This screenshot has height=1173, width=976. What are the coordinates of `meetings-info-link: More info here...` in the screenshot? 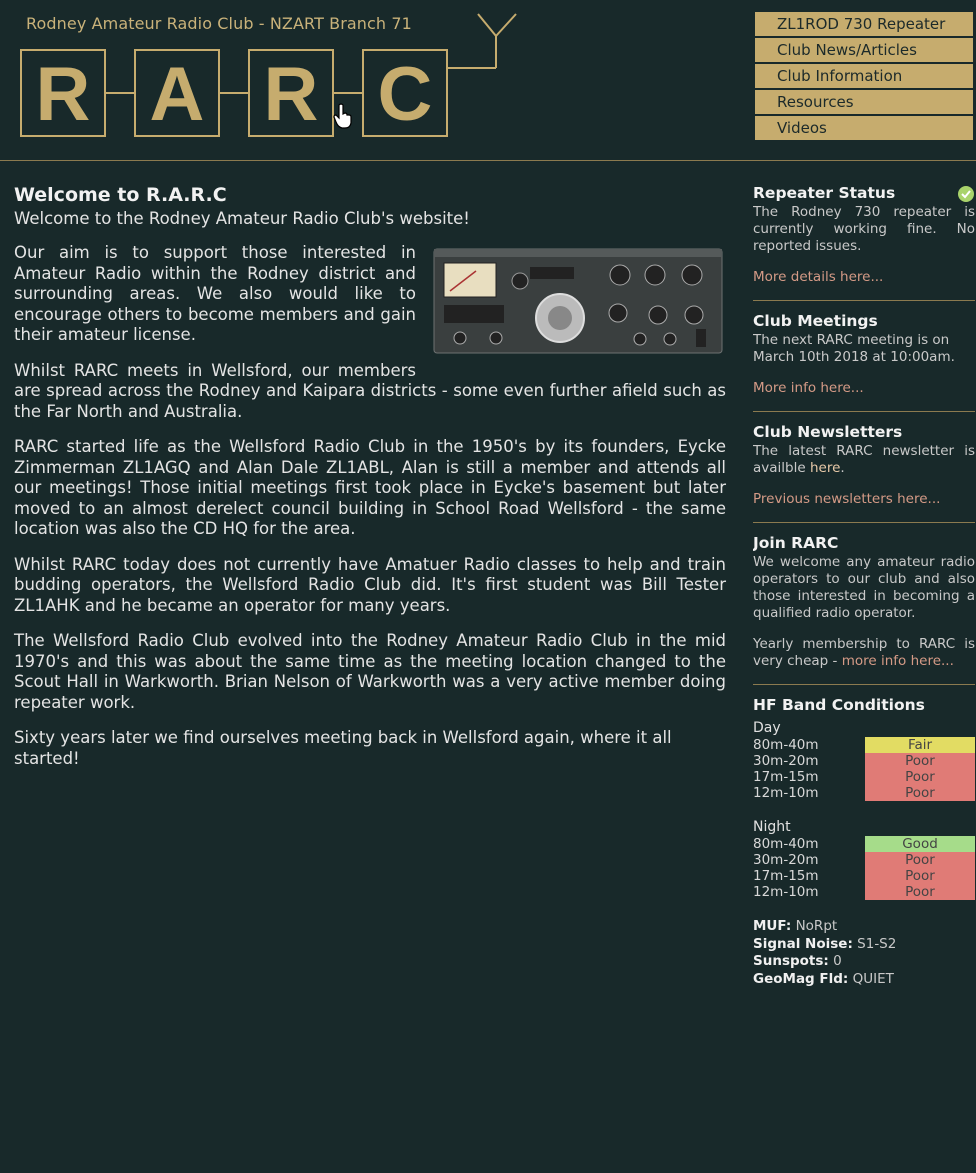 It's located at (808, 388).